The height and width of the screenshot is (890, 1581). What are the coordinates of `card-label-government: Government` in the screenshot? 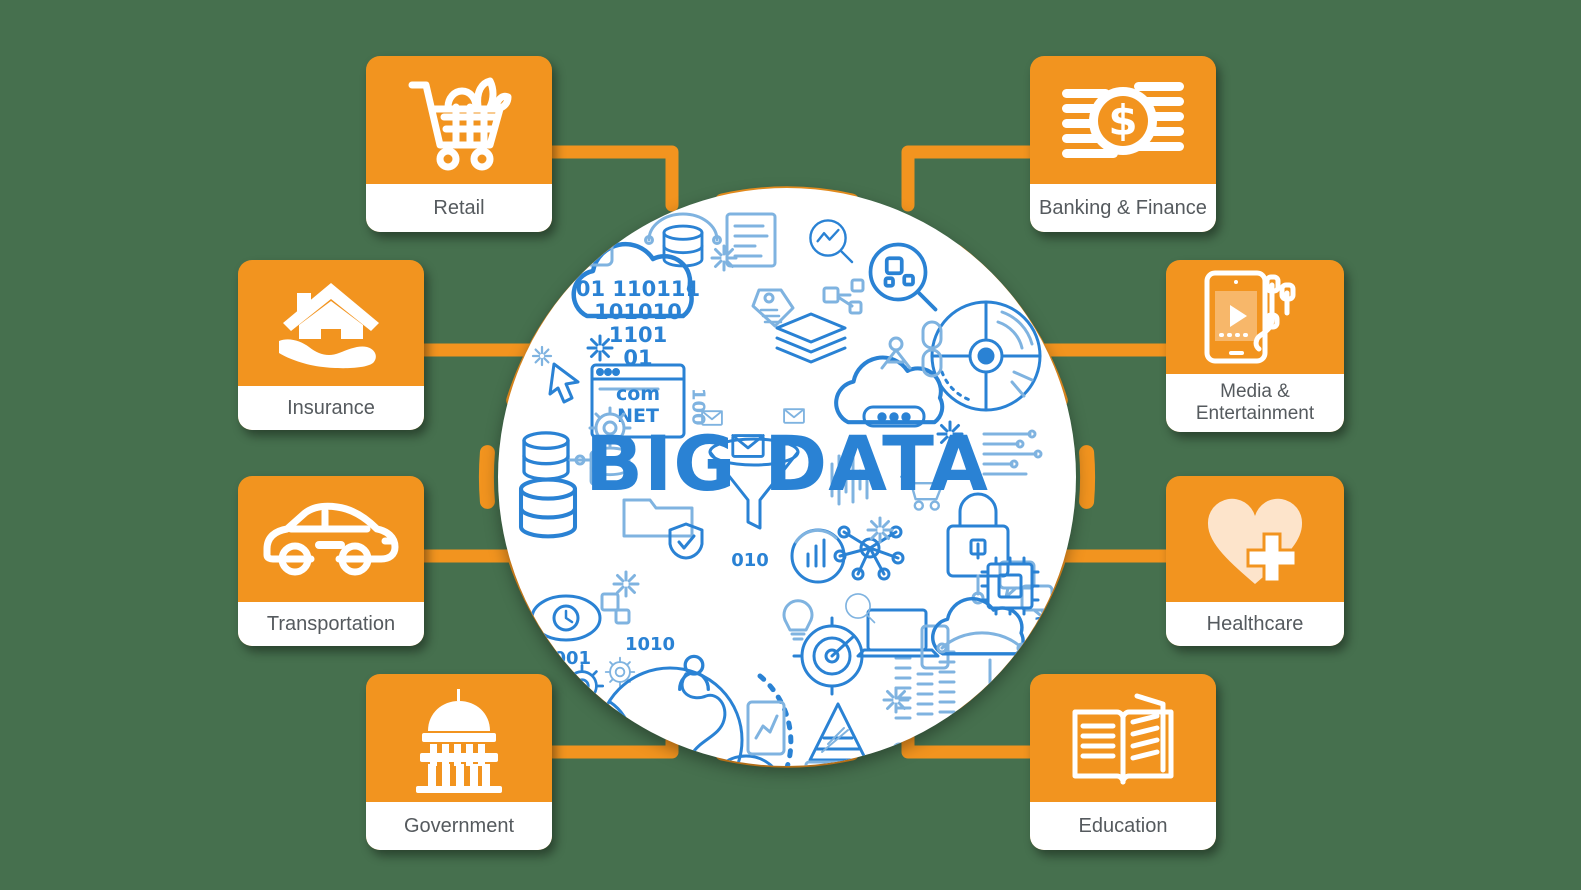 It's located at (459, 826).